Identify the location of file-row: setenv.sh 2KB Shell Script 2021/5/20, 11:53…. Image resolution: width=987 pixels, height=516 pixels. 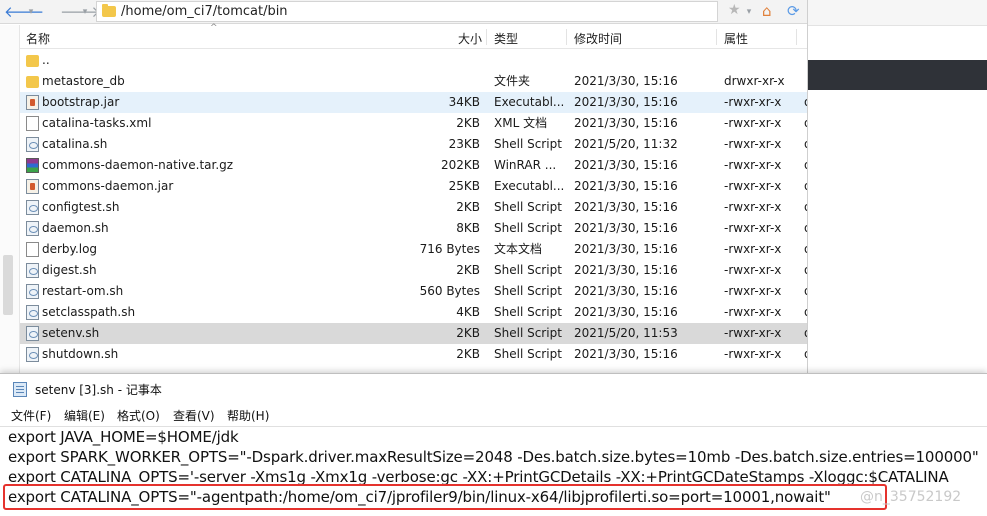
(413, 333).